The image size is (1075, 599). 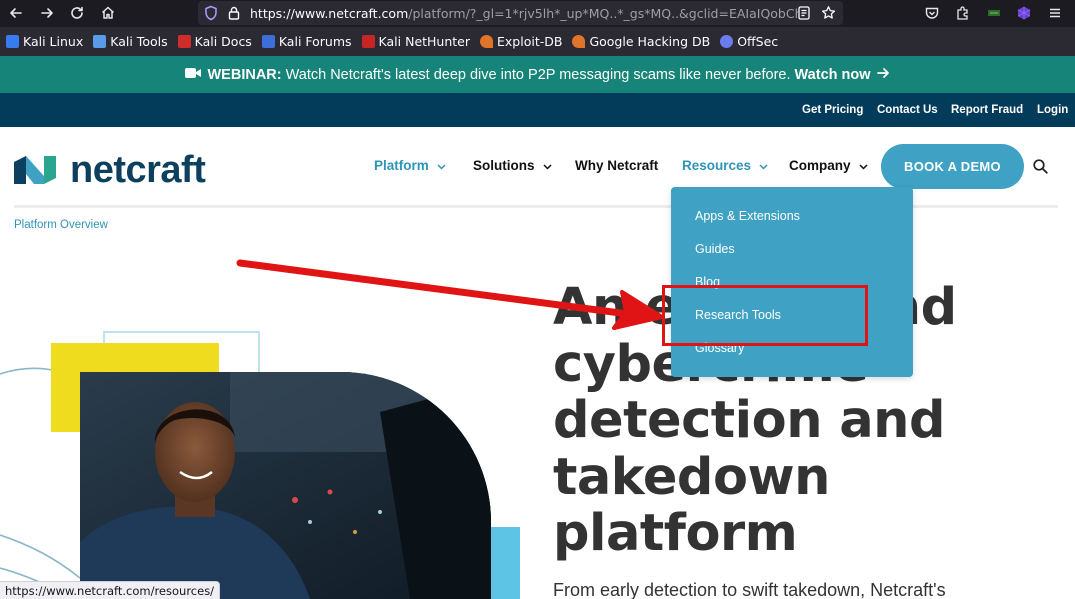 I want to click on bookmark-label: Exploit-DB, so click(x=530, y=41).